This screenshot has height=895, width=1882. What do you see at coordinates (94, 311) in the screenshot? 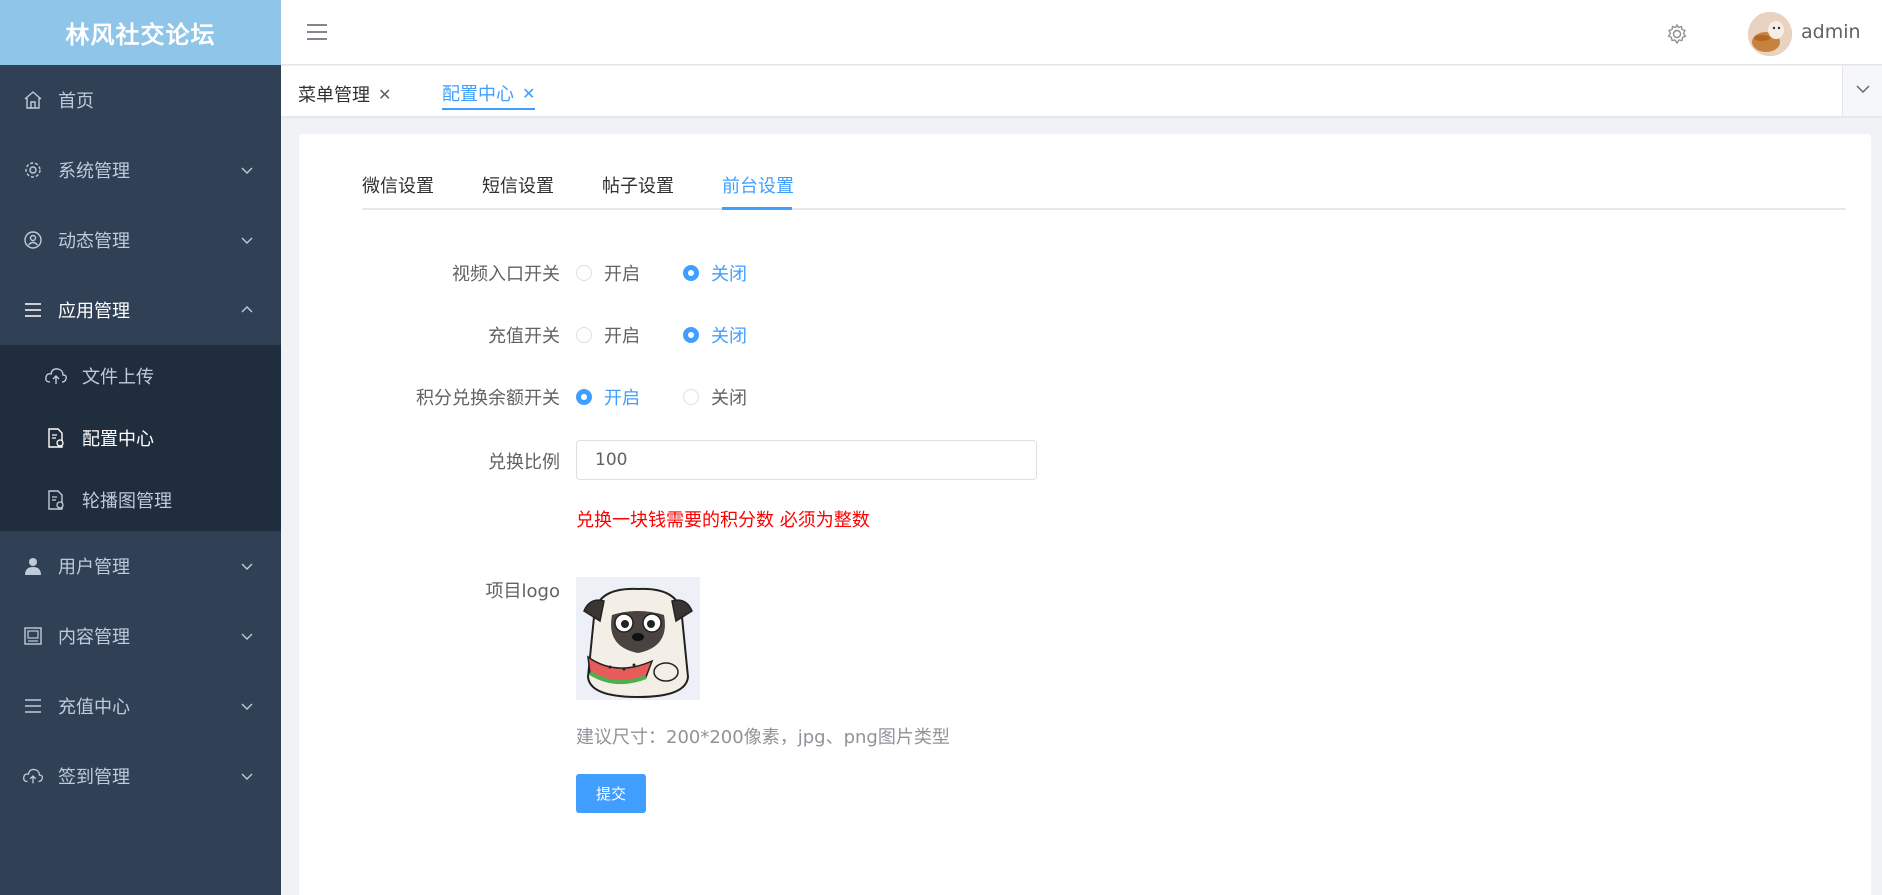
I see `sidebar-item-label: 应用管理` at bounding box center [94, 311].